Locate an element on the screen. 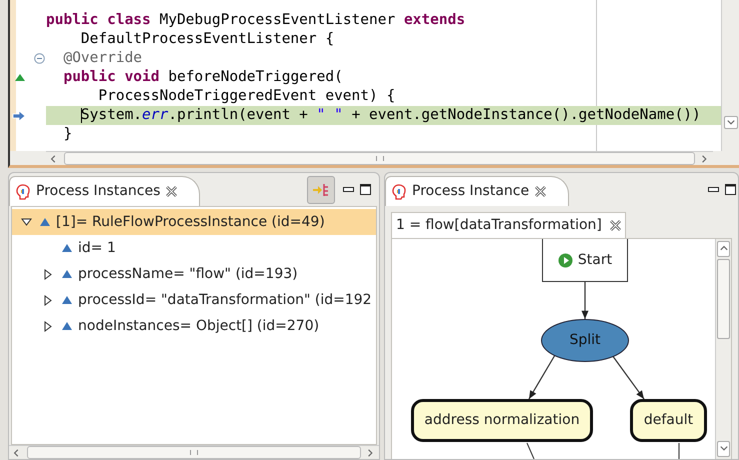  view-tab: Process Instances is located at coordinates (104, 191).